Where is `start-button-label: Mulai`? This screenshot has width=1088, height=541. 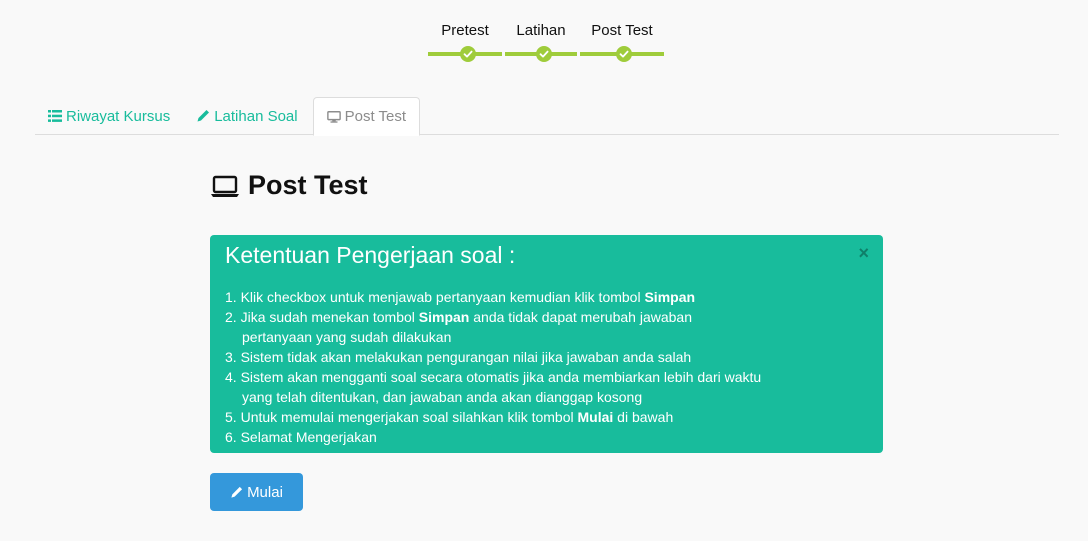 start-button-label: Mulai is located at coordinates (265, 492).